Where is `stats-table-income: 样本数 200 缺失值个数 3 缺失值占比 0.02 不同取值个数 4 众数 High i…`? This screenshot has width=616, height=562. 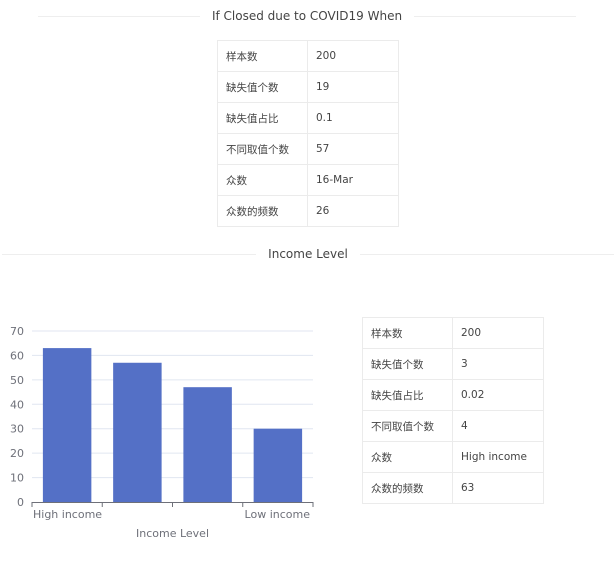
stats-table-income: 样本数 200 缺失值个数 3 缺失值占比 0.02 不同取值个数 4 众数 High i… is located at coordinates (453, 410).